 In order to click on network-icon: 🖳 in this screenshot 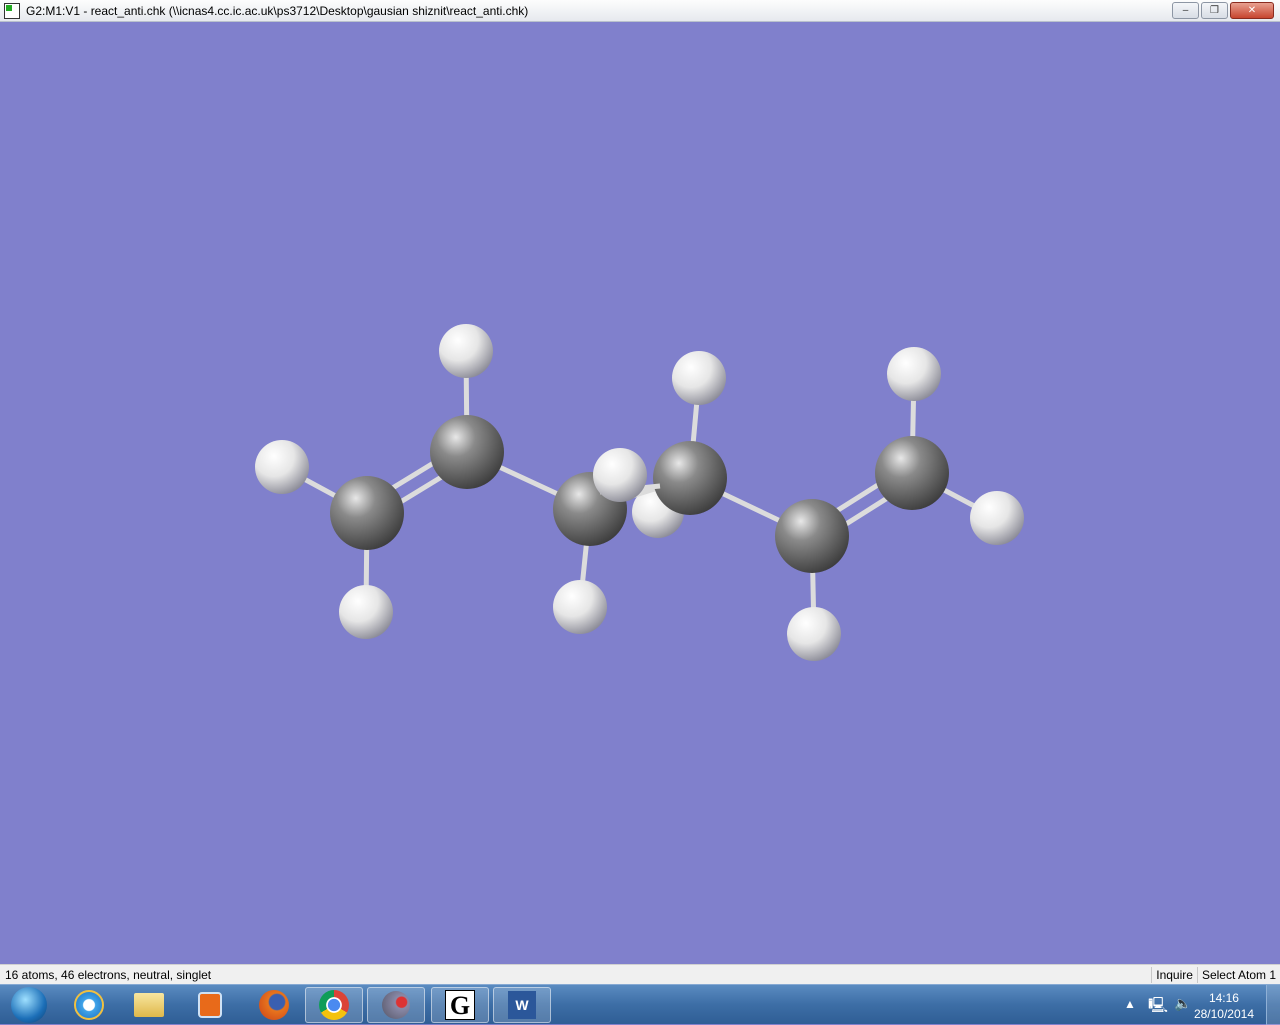, I will do `click(1158, 1007)`.